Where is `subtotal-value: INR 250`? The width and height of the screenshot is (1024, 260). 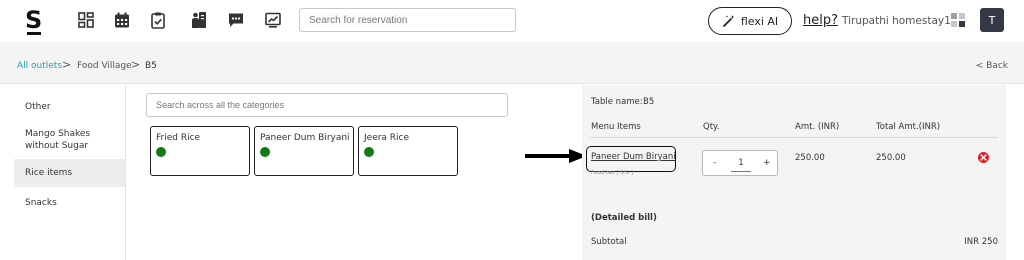 subtotal-value: INR 250 is located at coordinates (981, 242).